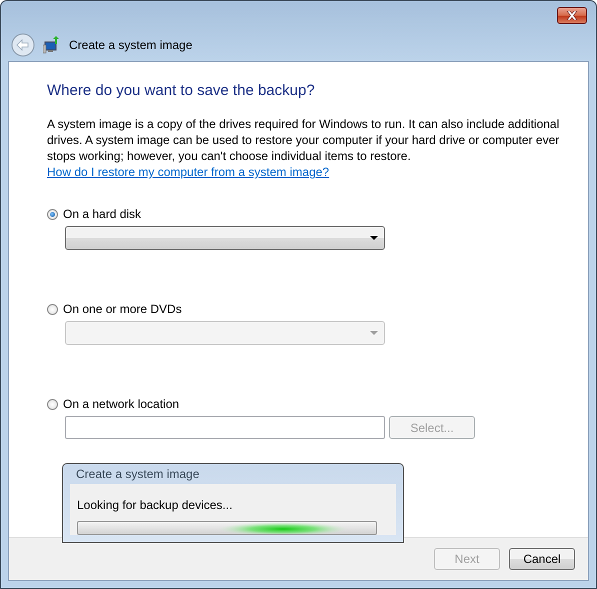  I want to click on page-heading: Where do you want to save the backup?, so click(181, 90).